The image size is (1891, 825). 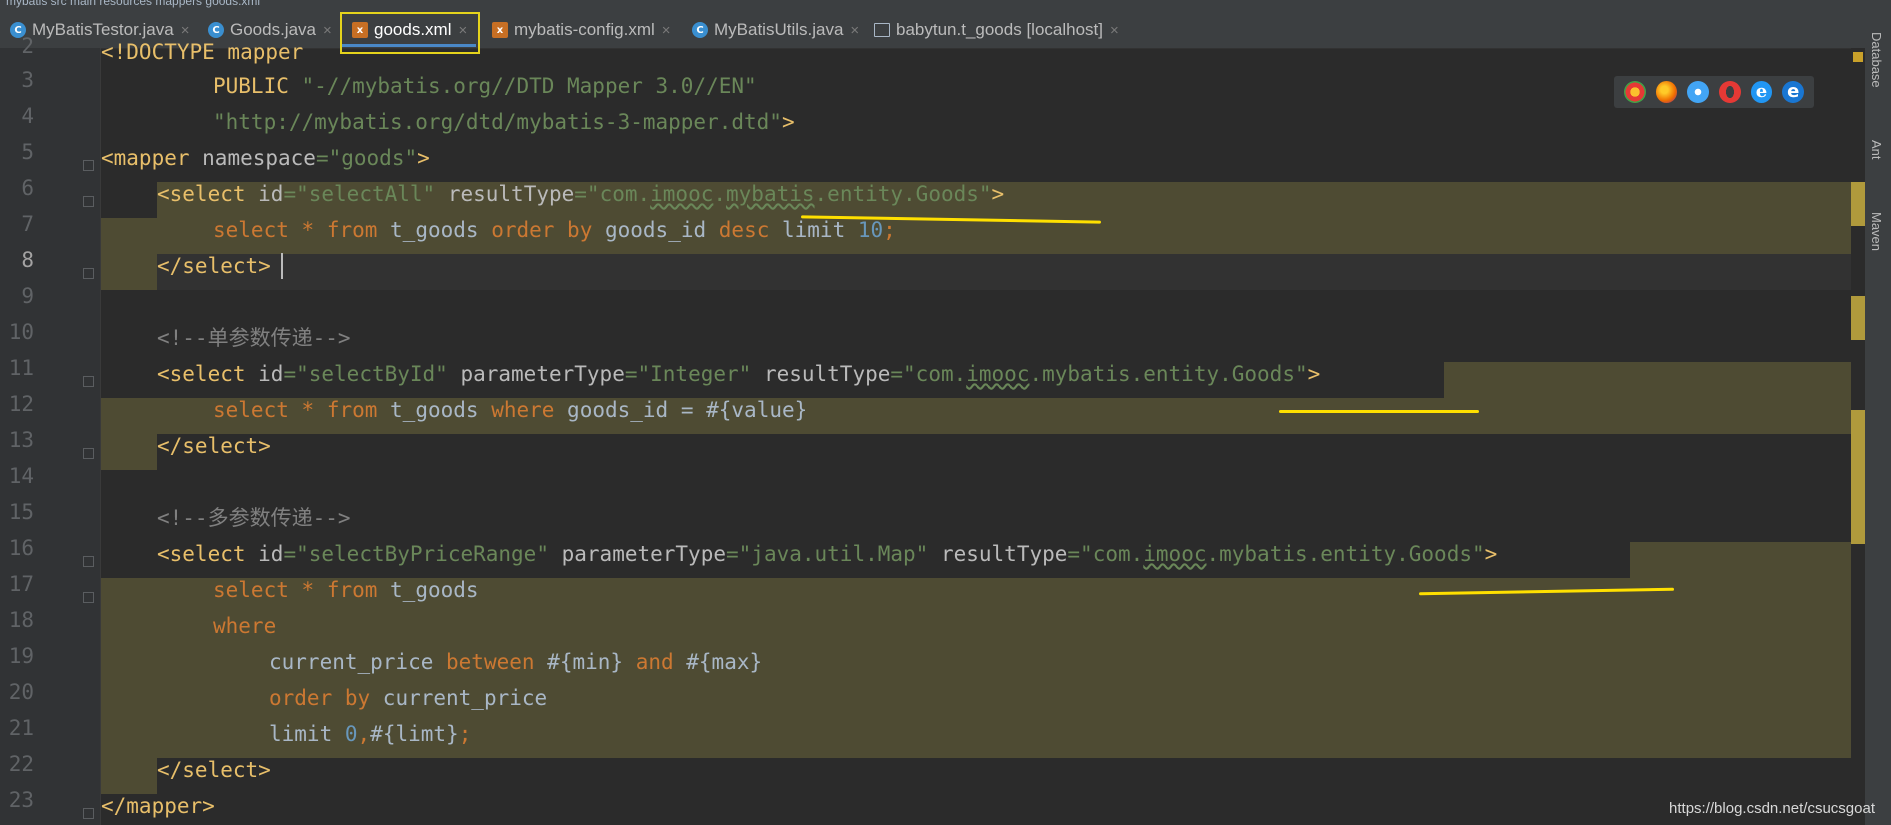 What do you see at coordinates (158, 806) in the screenshot?
I see `token: </mapper>` at bounding box center [158, 806].